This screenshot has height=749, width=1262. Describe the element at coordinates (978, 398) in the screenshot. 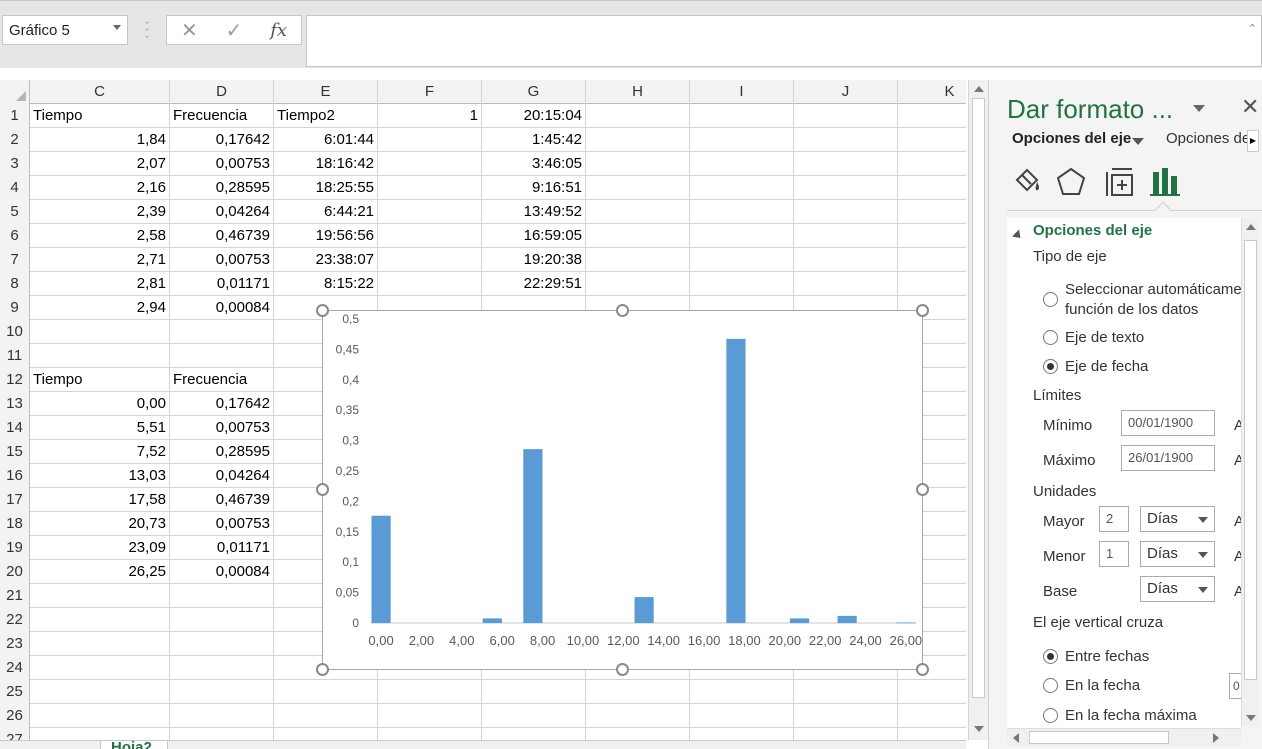

I see `scroll-thumb` at that location.